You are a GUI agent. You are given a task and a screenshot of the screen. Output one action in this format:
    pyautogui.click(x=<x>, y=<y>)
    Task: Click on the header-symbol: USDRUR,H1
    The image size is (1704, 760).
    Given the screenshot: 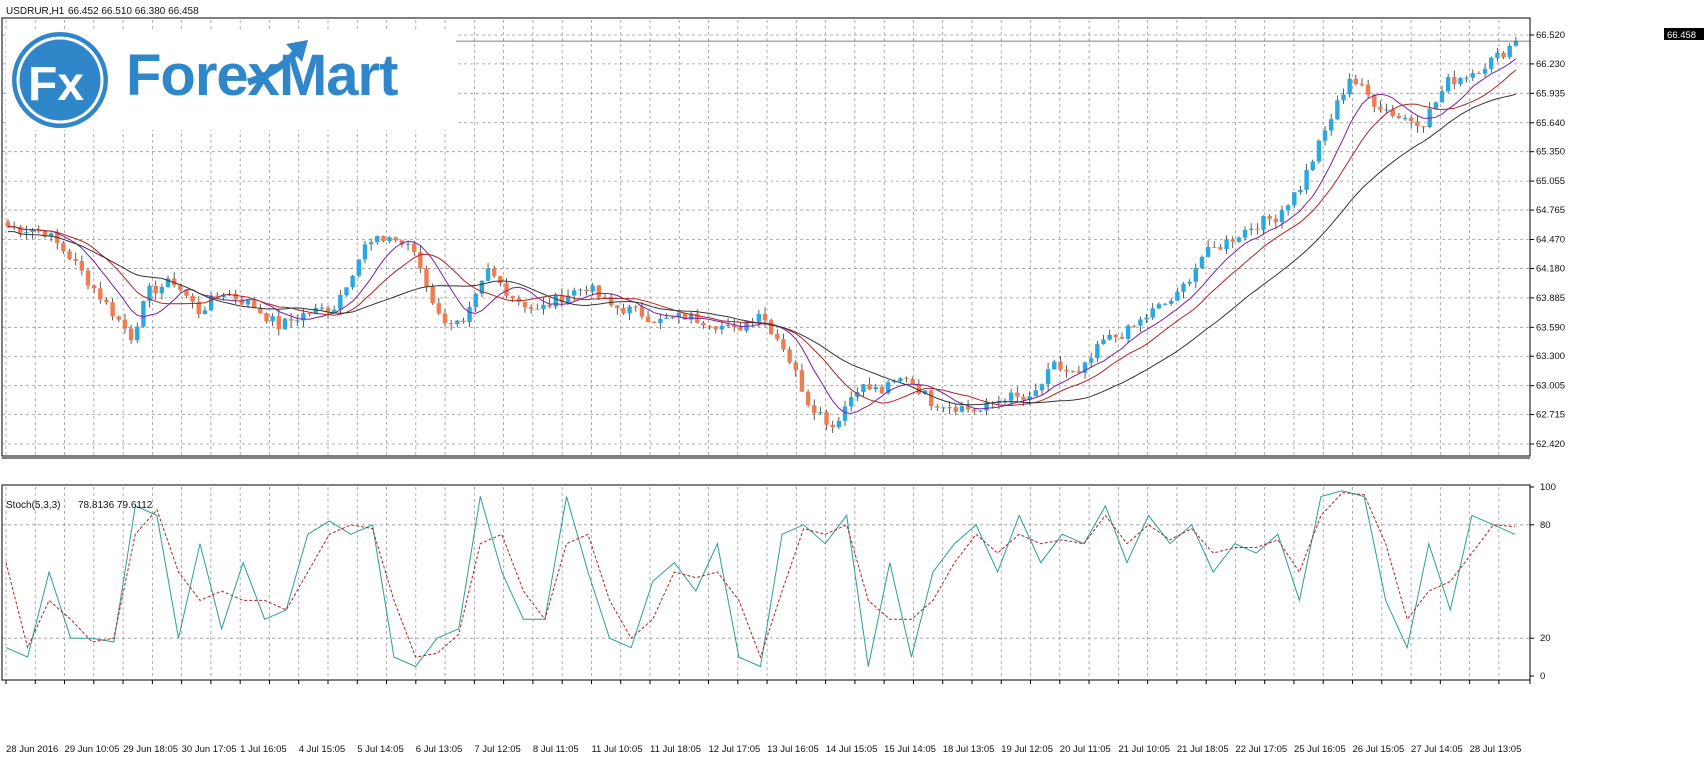 What is the action you would take?
    pyautogui.click(x=35, y=11)
    